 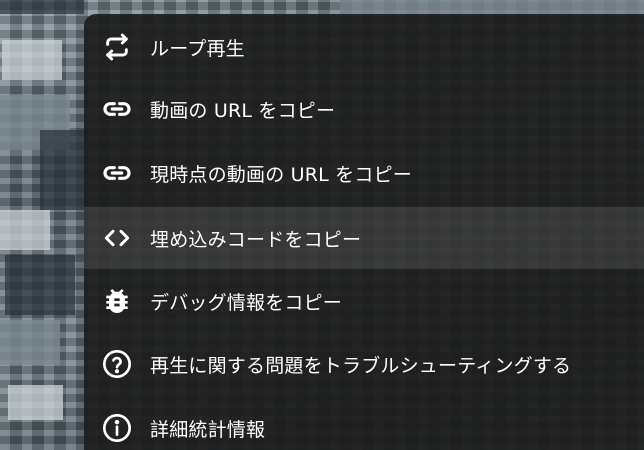 I want to click on menu-item-stats-for-nerds: 詳細統計情報, so click(x=364, y=423).